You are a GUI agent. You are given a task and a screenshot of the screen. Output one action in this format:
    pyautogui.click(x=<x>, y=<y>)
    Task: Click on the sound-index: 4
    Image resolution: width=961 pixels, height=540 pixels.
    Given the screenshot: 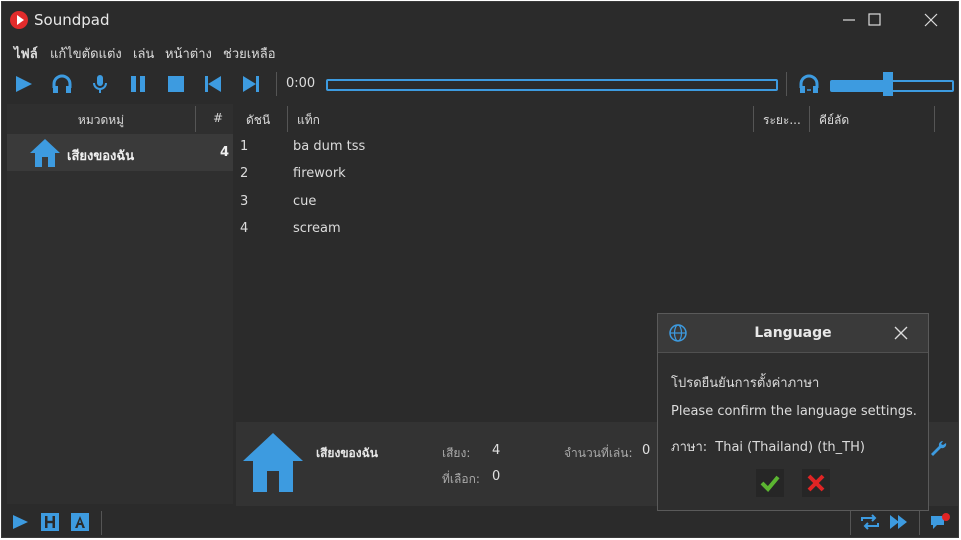 What is the action you would take?
    pyautogui.click(x=244, y=228)
    